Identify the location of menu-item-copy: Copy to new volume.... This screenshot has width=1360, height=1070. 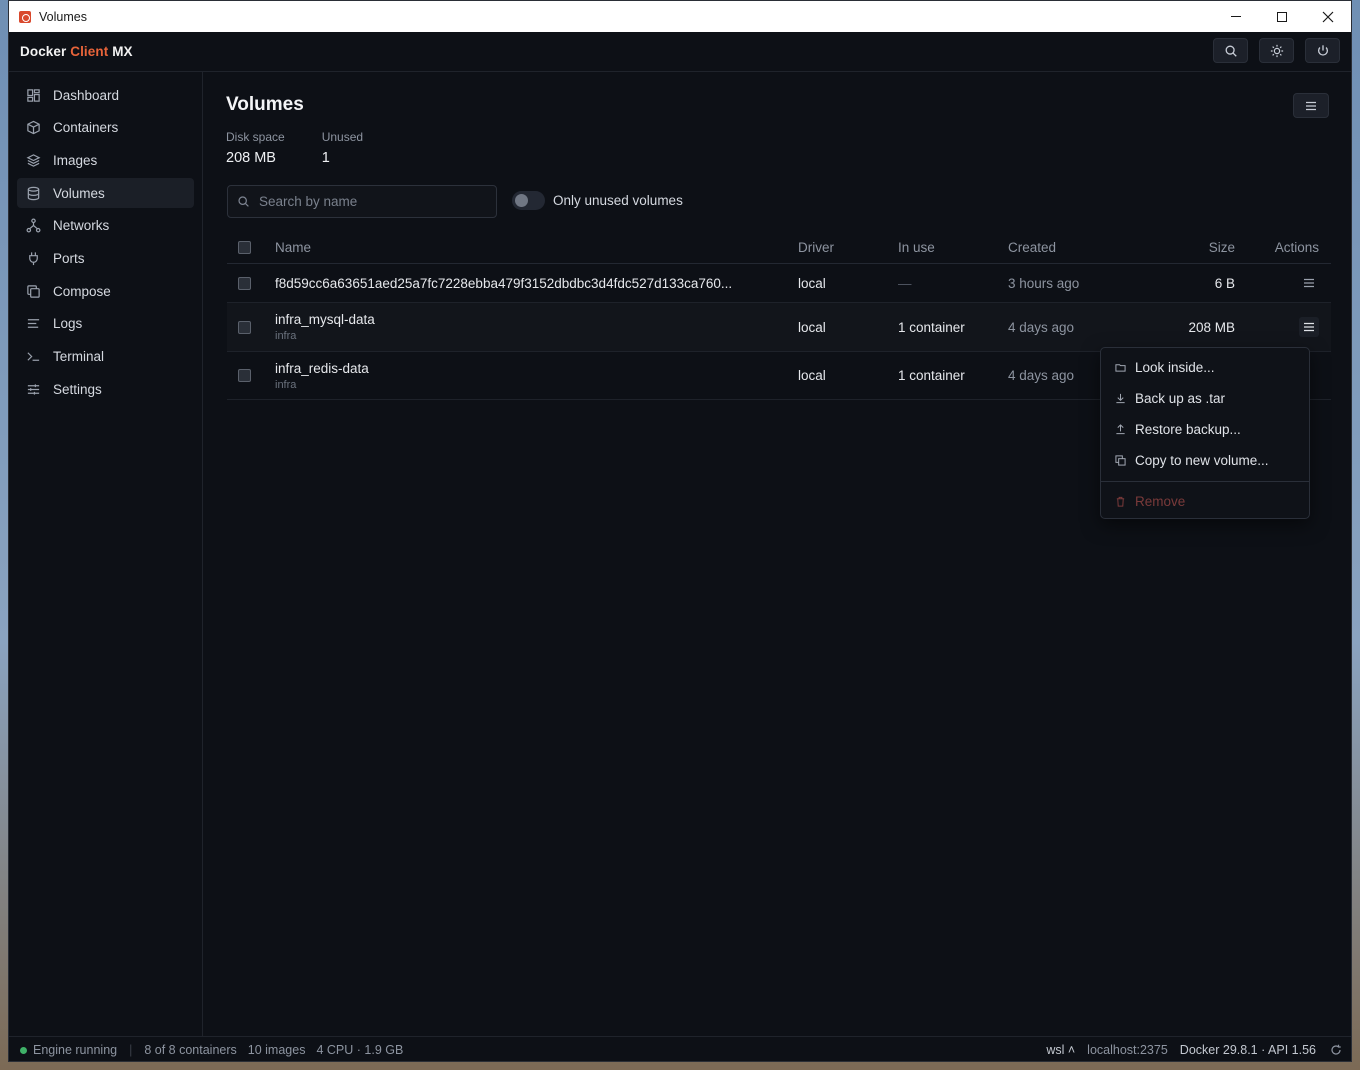
(1205, 460).